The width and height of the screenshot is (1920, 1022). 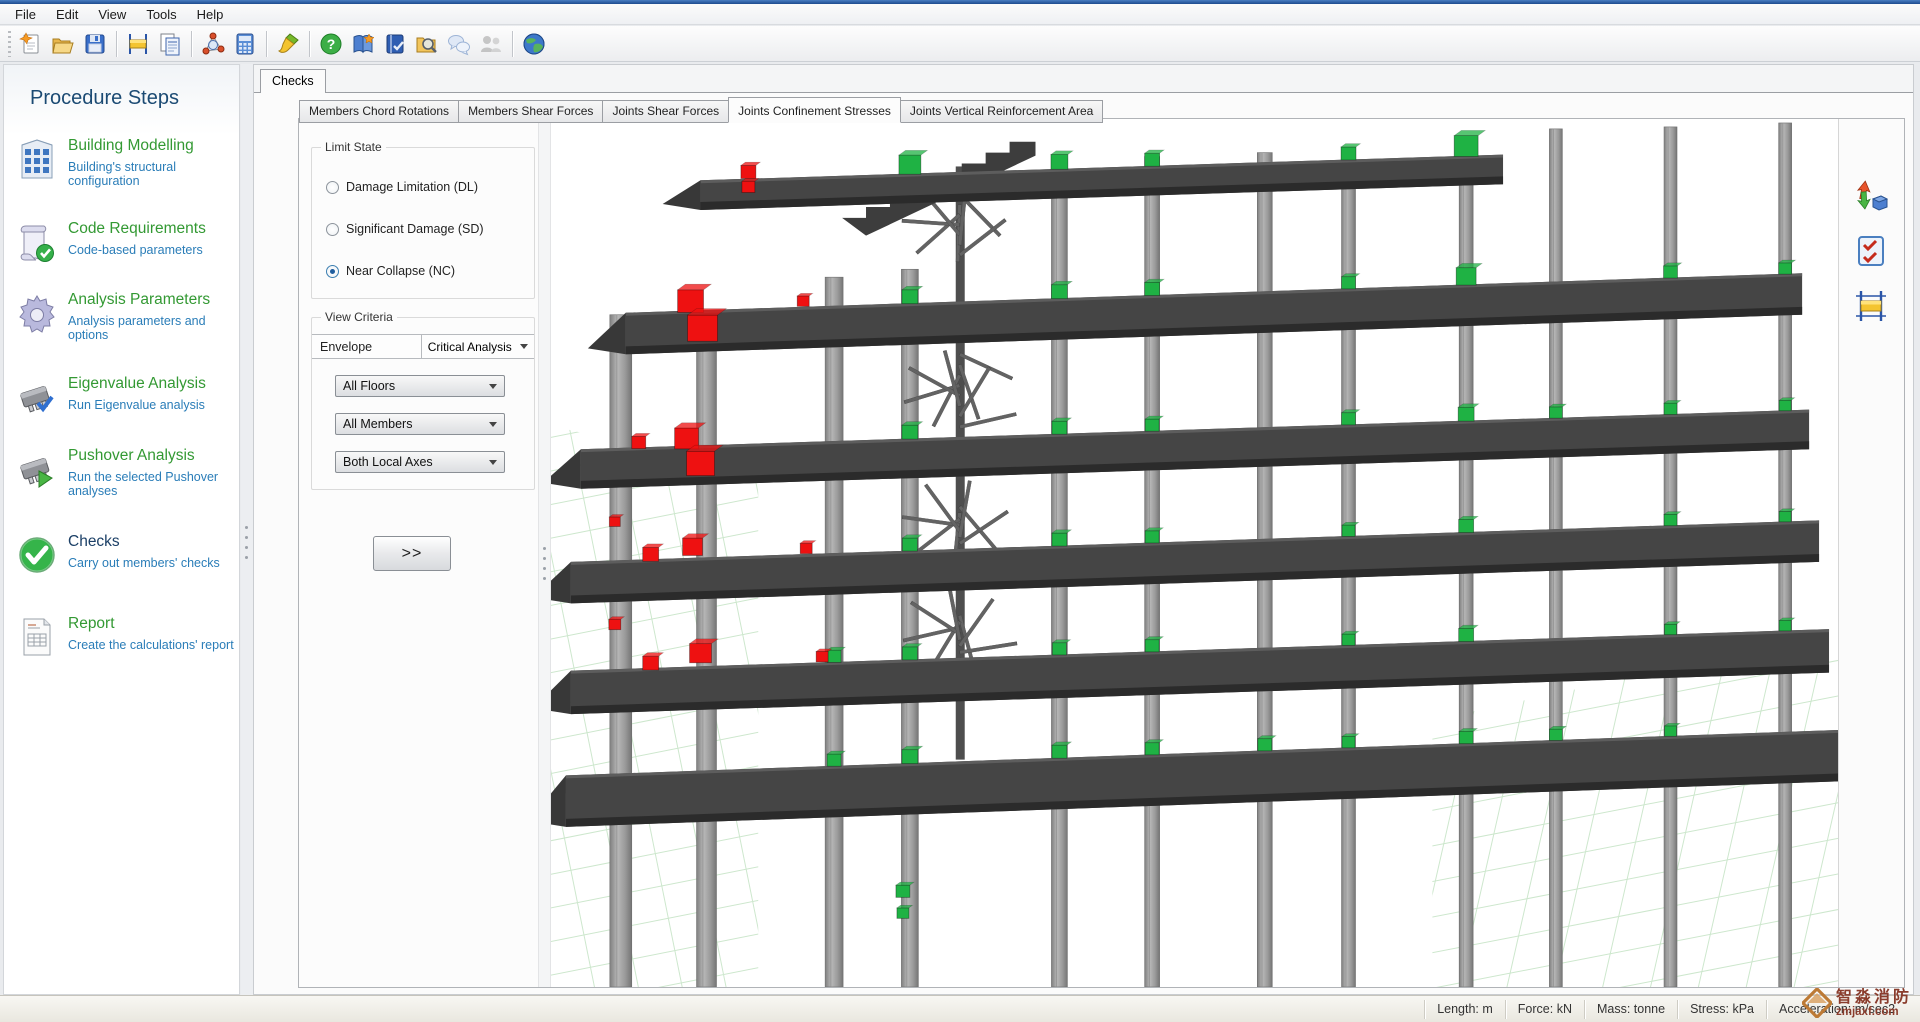 What do you see at coordinates (63, 44) in the screenshot?
I see `open-project-icon` at bounding box center [63, 44].